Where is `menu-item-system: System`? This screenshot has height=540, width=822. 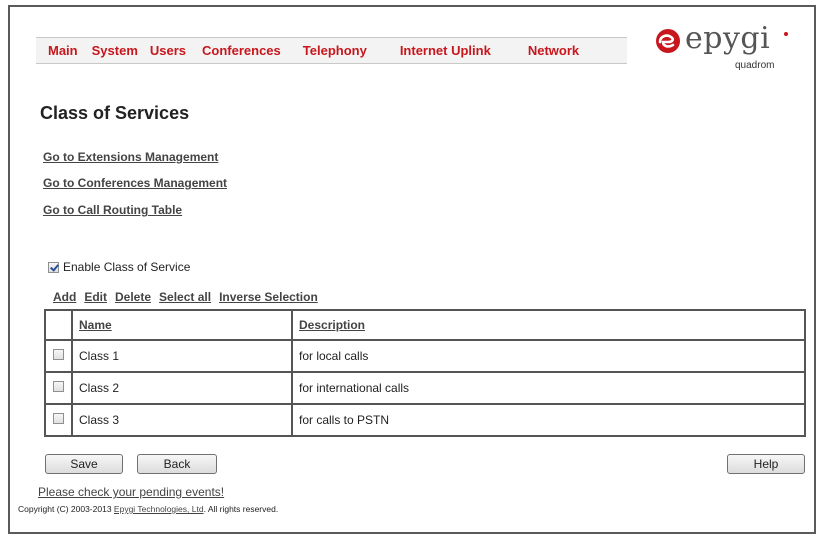
menu-item-system: System is located at coordinates (115, 50).